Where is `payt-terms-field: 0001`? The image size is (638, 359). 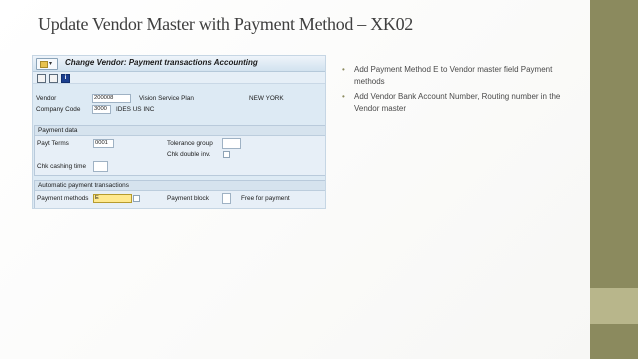
payt-terms-field: 0001 is located at coordinates (103, 143).